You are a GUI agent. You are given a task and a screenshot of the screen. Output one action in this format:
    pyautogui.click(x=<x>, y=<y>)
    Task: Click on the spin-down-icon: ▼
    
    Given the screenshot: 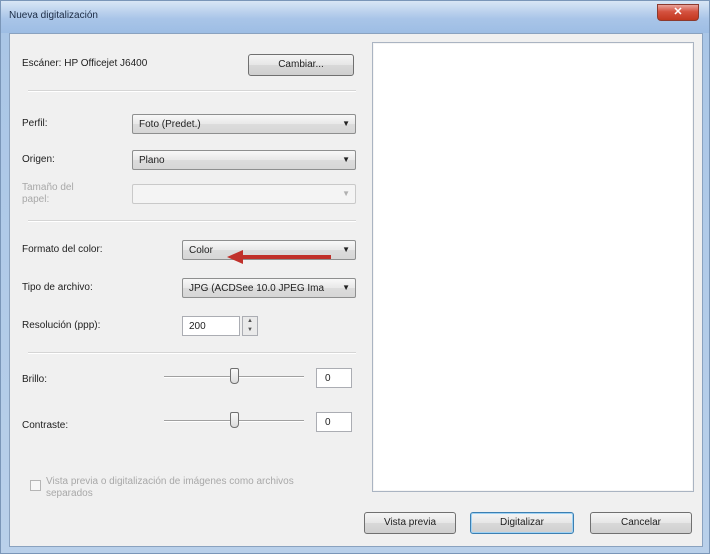 What is the action you would take?
    pyautogui.click(x=250, y=330)
    